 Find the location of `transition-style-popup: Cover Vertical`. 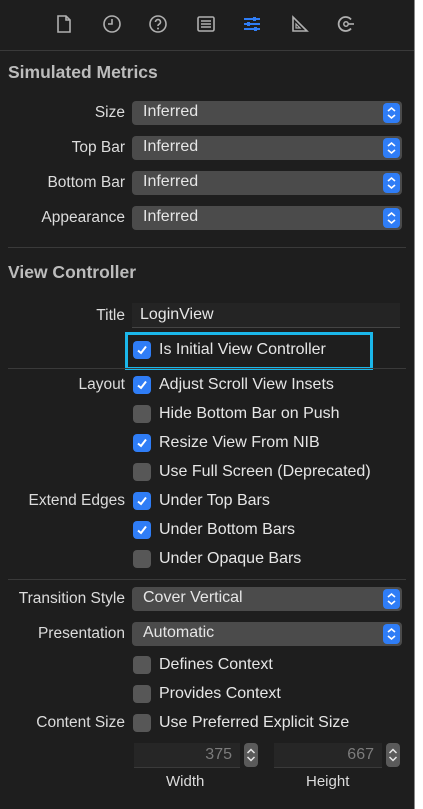

transition-style-popup: Cover Vertical is located at coordinates (267, 599).